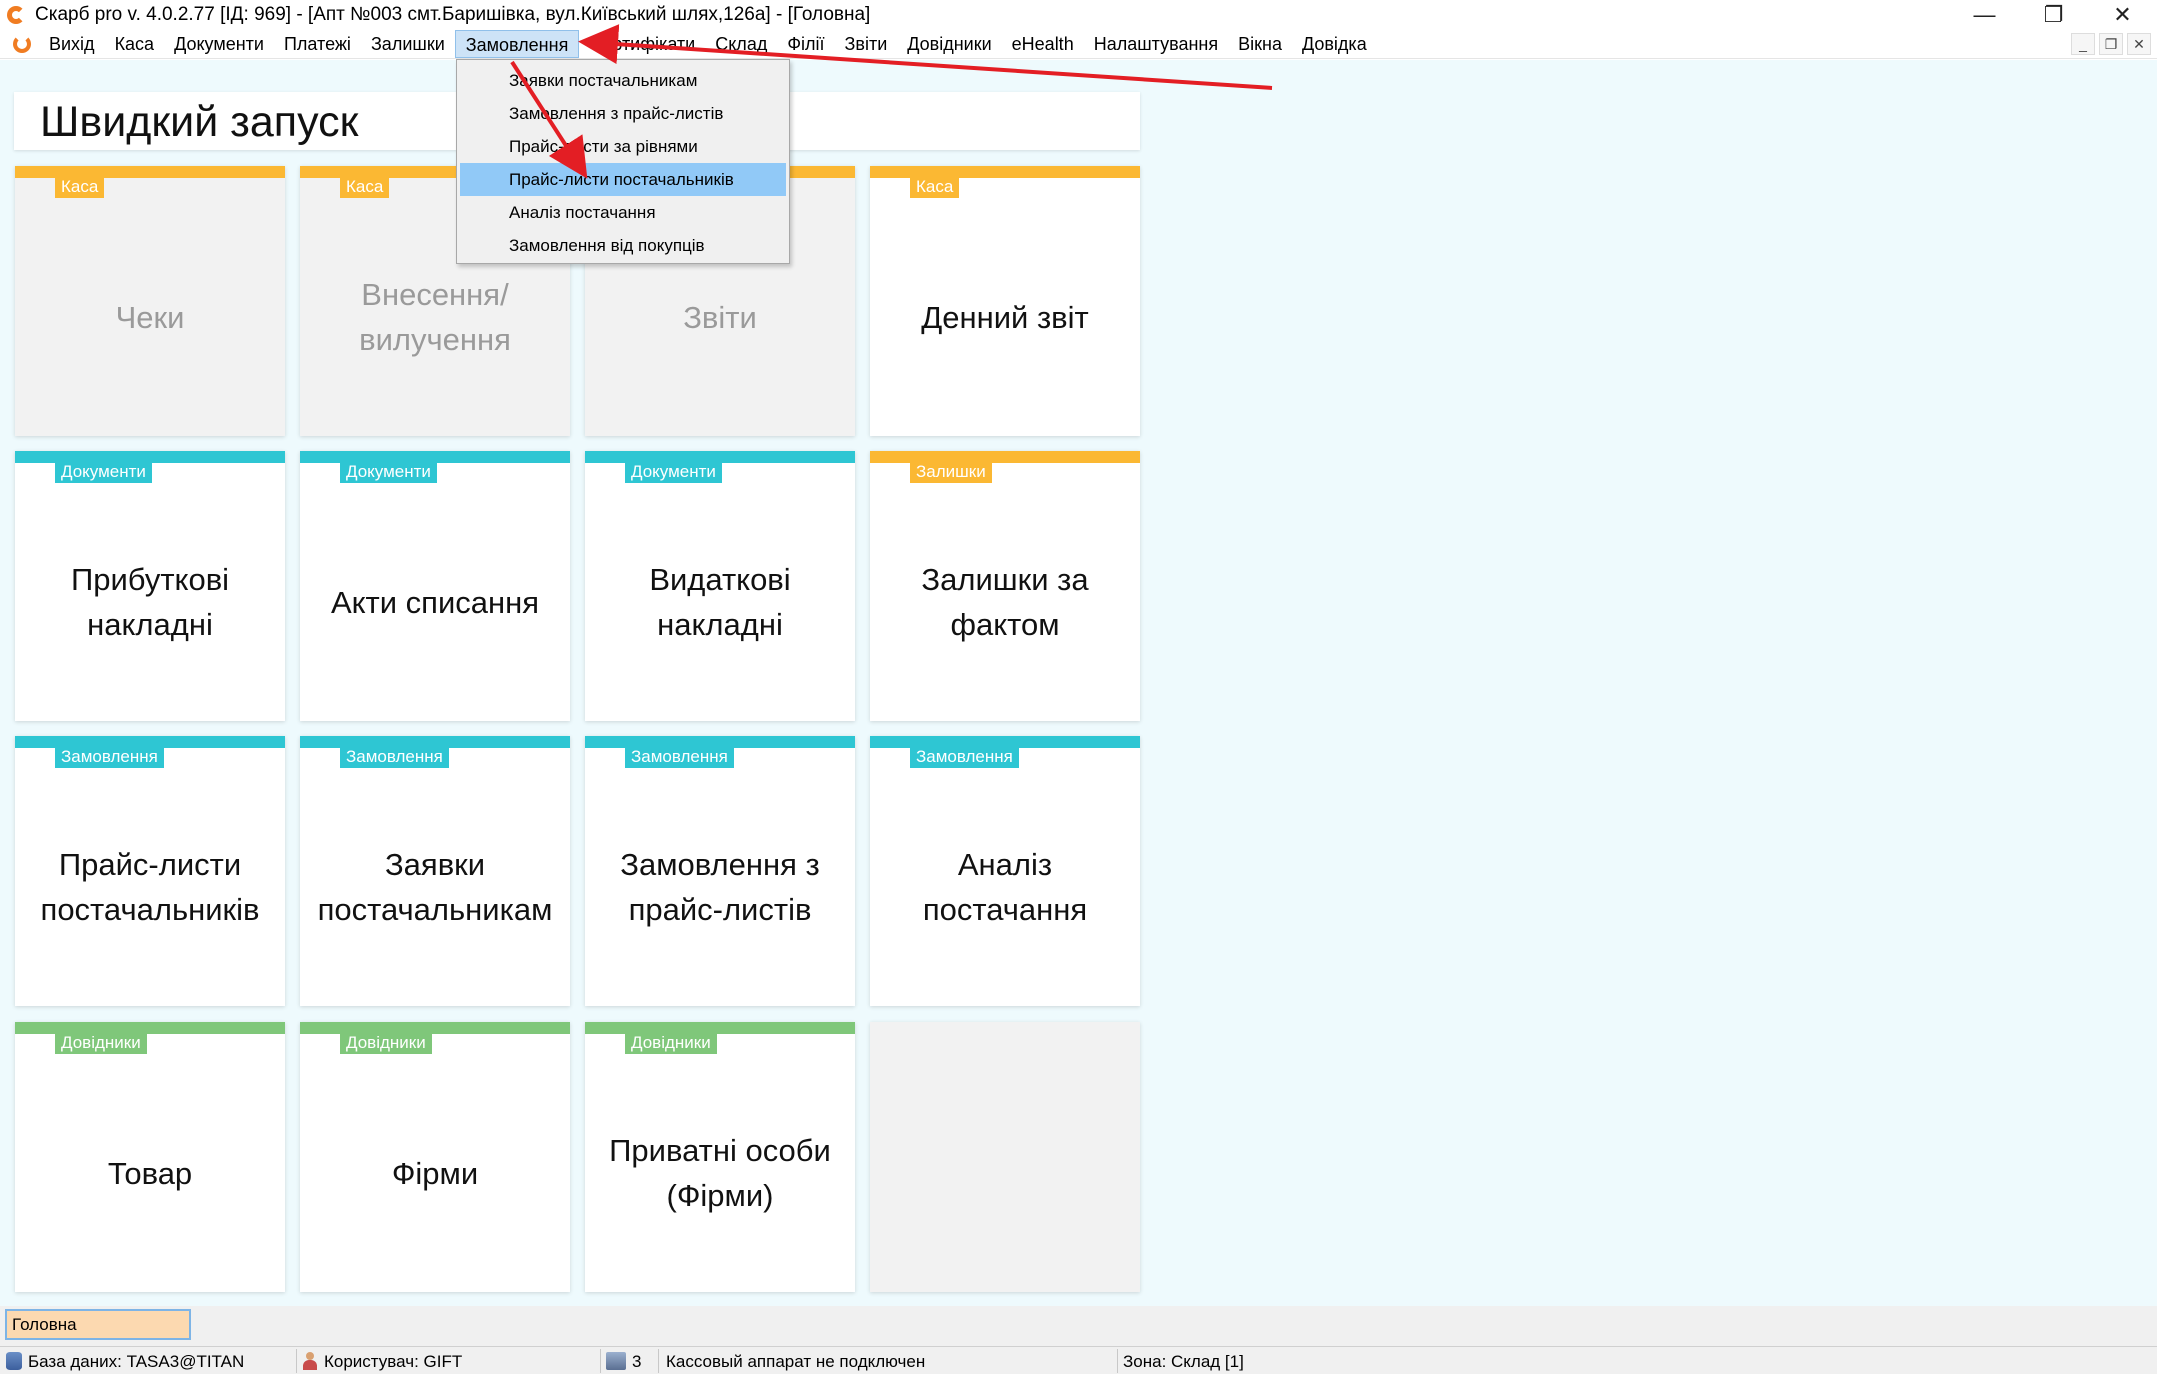 This screenshot has height=1374, width=2157. Describe the element at coordinates (14, 1361) in the screenshot. I see `database-icon` at that location.